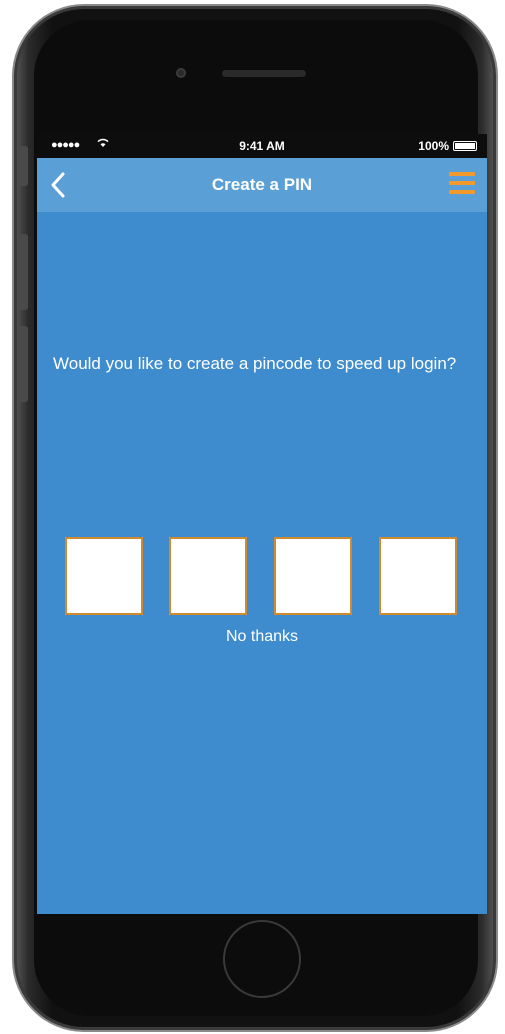 The image size is (505, 1034). Describe the element at coordinates (262, 146) in the screenshot. I see `status-bar: ●●●●● 9:41 AM 100%` at that location.